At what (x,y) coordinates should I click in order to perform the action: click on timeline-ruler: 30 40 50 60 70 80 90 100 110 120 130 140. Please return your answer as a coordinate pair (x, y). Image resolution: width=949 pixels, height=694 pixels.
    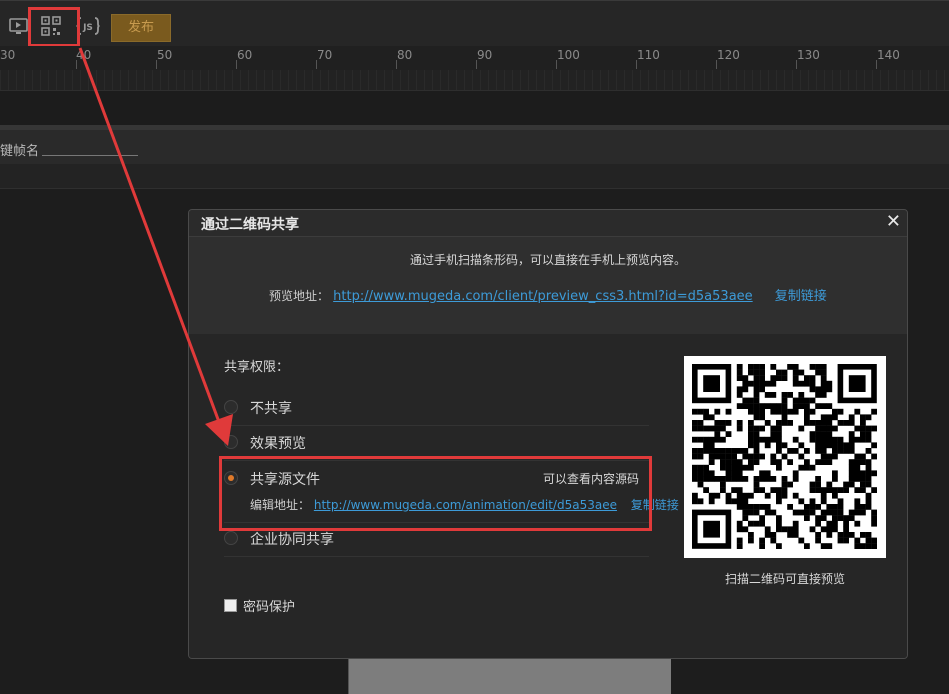
    Looking at the image, I should click on (474, 58).